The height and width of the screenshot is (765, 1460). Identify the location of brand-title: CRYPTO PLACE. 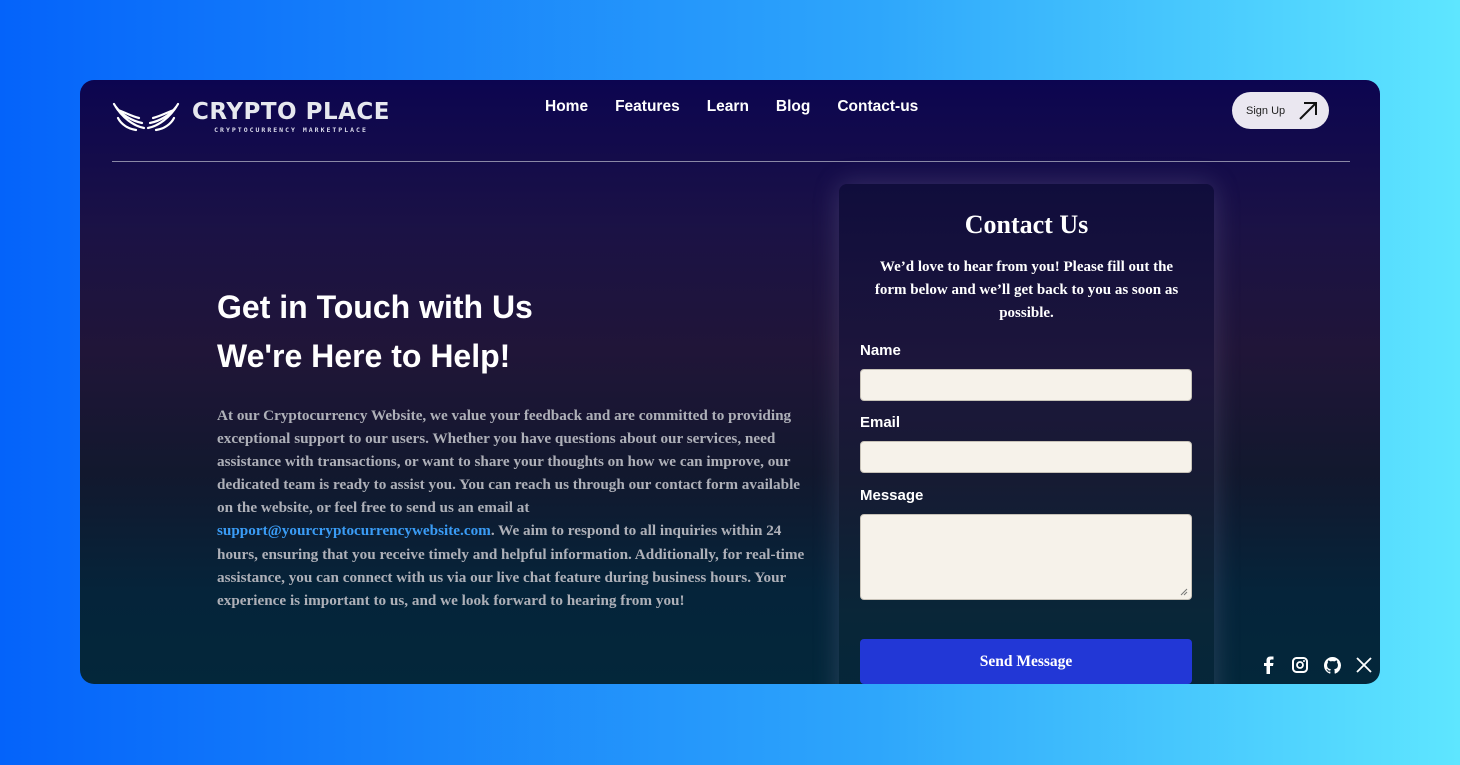
(291, 111).